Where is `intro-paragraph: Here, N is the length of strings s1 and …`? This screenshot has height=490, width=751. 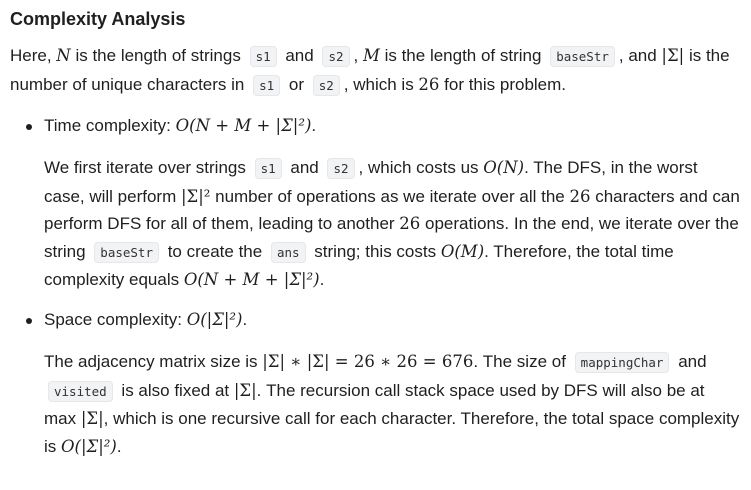
intro-paragraph: Here, N is the length of strings s1 and … is located at coordinates (375, 71).